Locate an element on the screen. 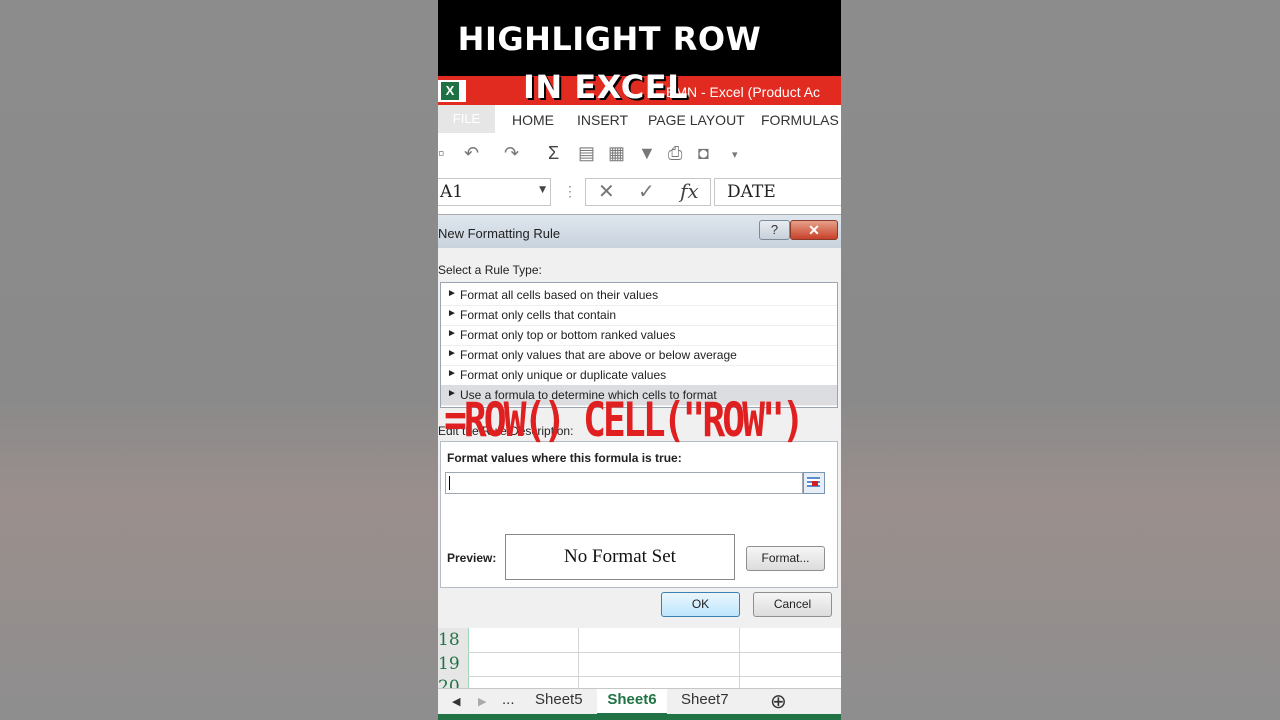  help-button: ? is located at coordinates (774, 230).